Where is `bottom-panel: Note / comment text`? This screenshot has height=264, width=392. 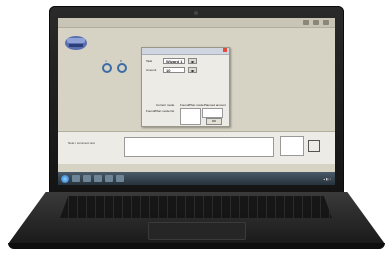
bottom-panel: Note / comment text is located at coordinates (196, 147).